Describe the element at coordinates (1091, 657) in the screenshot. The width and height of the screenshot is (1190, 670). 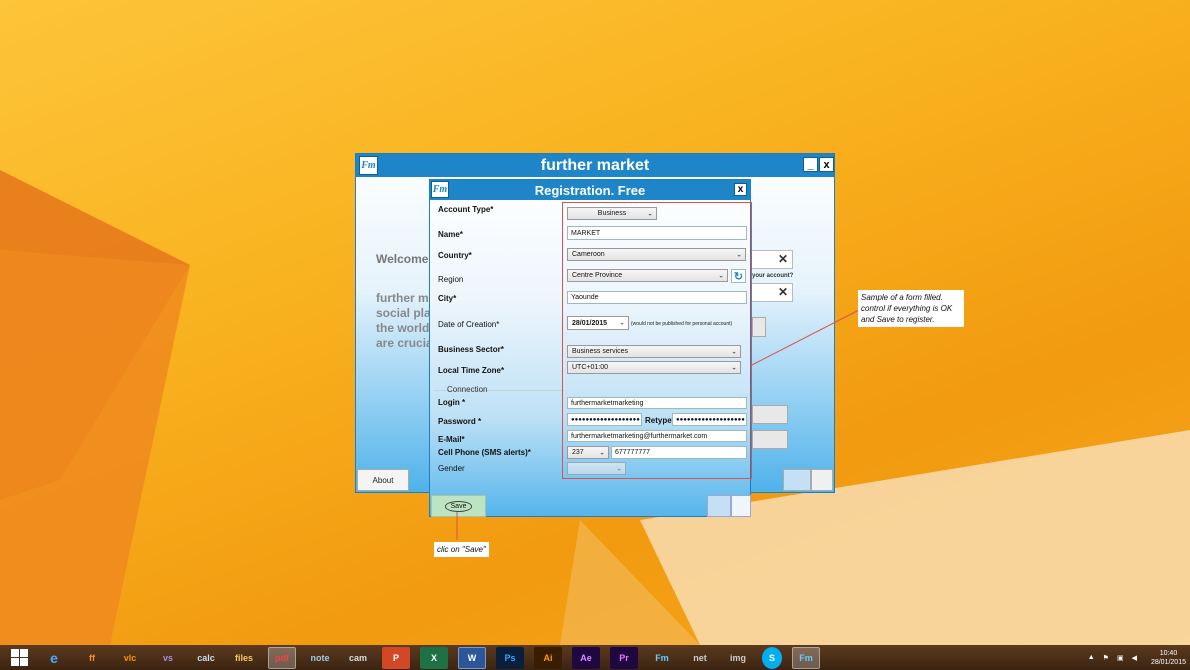
I see `chevron-up-icon: ▲` at that location.